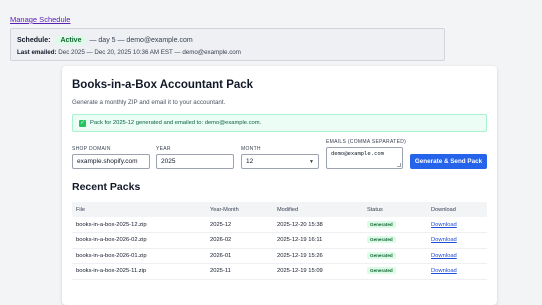 This screenshot has width=542, height=305. Describe the element at coordinates (81, 209) in the screenshot. I see `column-header-file: File` at that location.